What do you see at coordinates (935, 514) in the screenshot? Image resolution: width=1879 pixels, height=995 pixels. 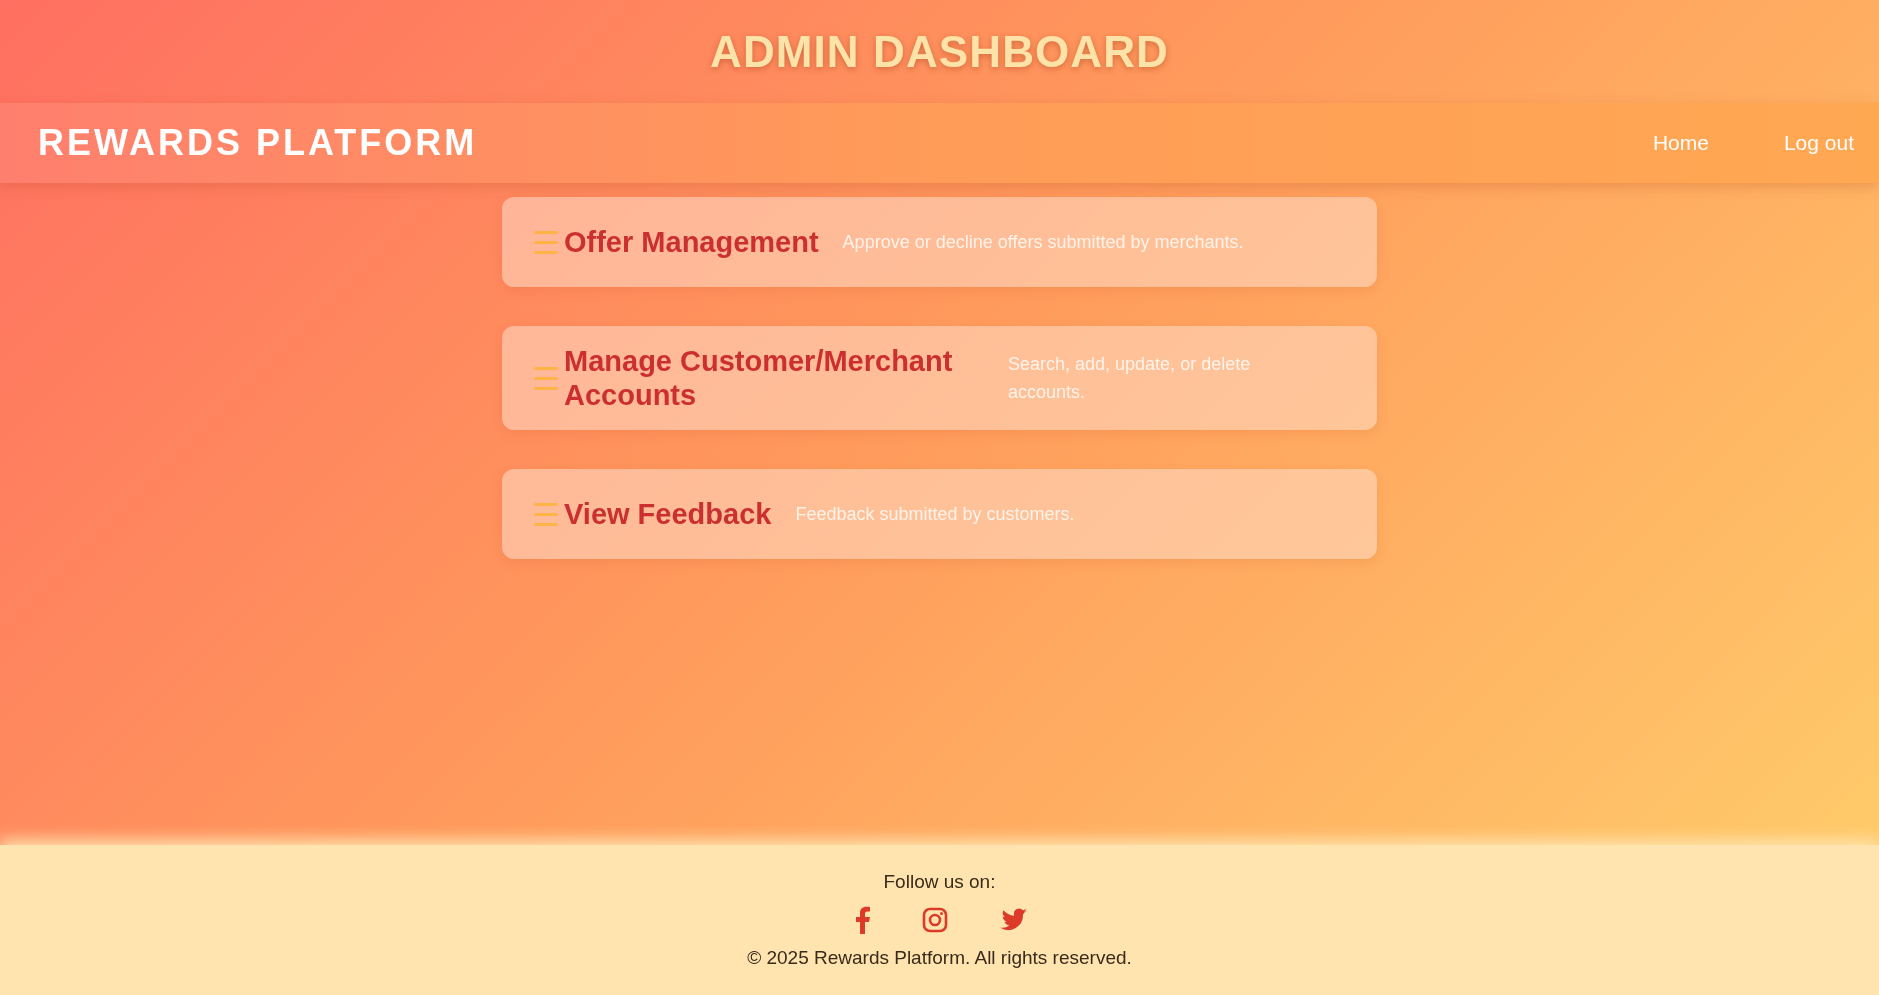 I see `card-description: Feedback submitted by customers.` at bounding box center [935, 514].